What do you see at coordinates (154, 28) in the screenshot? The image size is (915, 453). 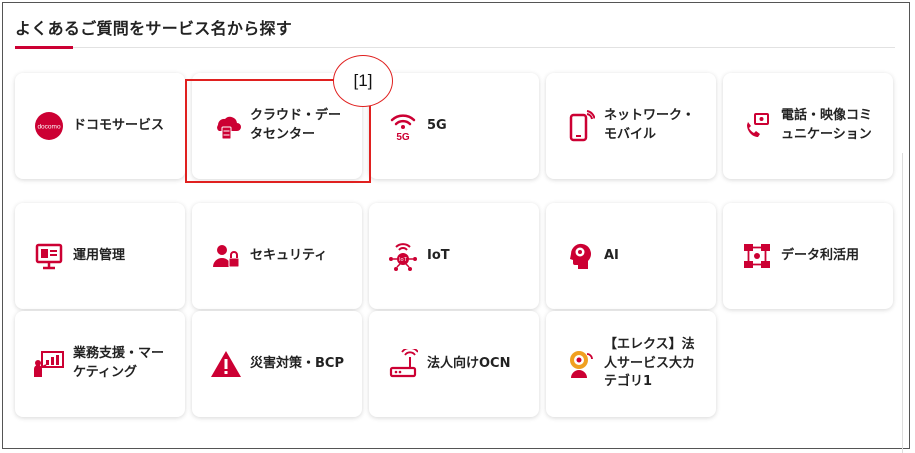 I see `page-title: よくあるご質問をサービス名から探す` at bounding box center [154, 28].